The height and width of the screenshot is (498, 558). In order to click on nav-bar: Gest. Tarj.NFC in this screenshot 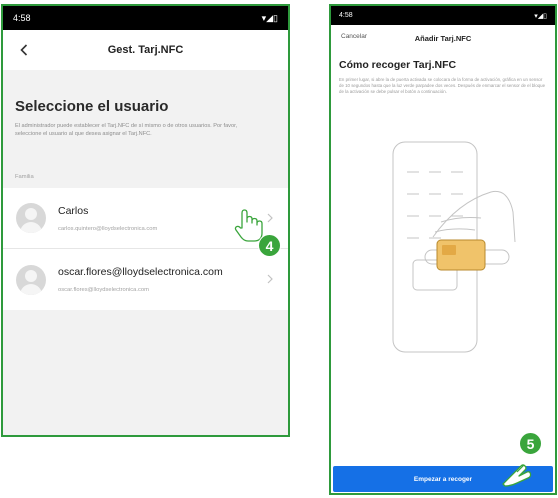, I will do `click(145, 50)`.